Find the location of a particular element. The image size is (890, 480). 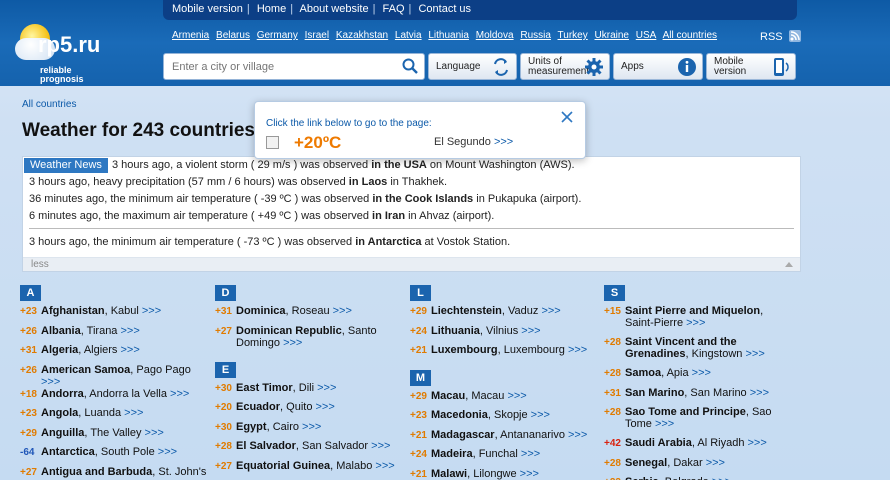

country-link: Egypt, Cairo >>> is located at coordinates (278, 427).